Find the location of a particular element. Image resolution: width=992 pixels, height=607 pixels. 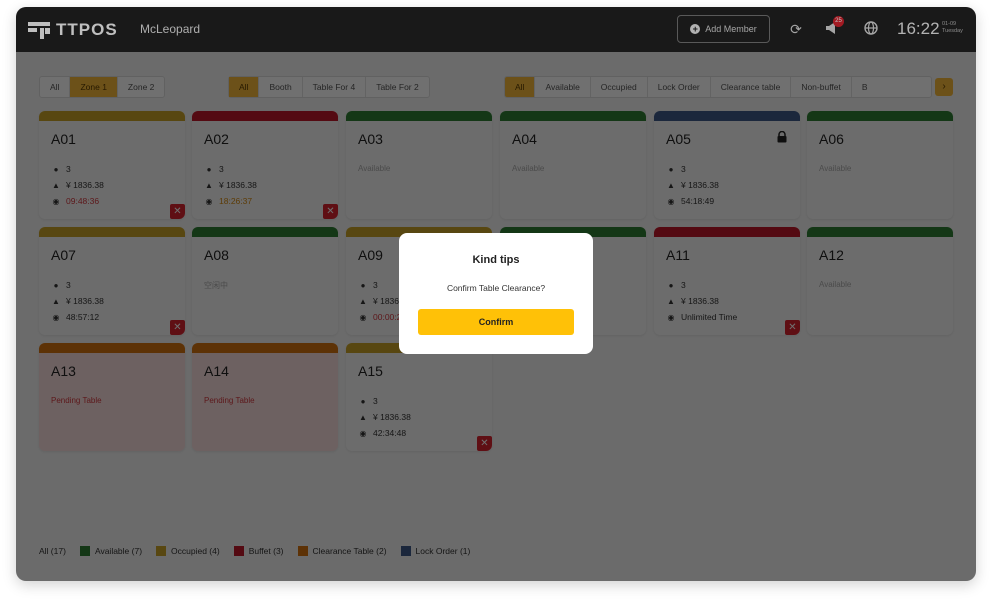

confirm-button: Confirm is located at coordinates (496, 322).